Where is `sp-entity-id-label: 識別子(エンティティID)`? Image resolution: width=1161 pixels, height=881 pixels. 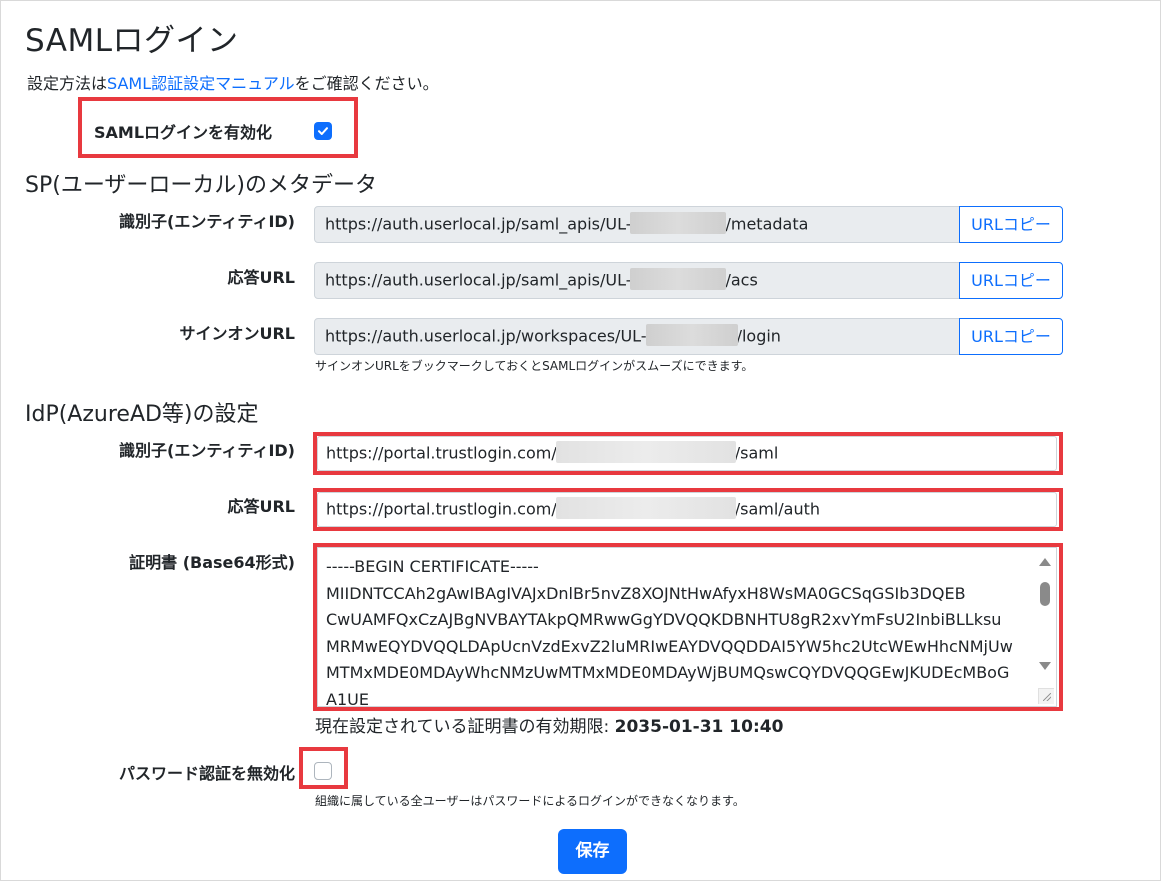 sp-entity-id-label: 識別子(エンティティID) is located at coordinates (207, 221).